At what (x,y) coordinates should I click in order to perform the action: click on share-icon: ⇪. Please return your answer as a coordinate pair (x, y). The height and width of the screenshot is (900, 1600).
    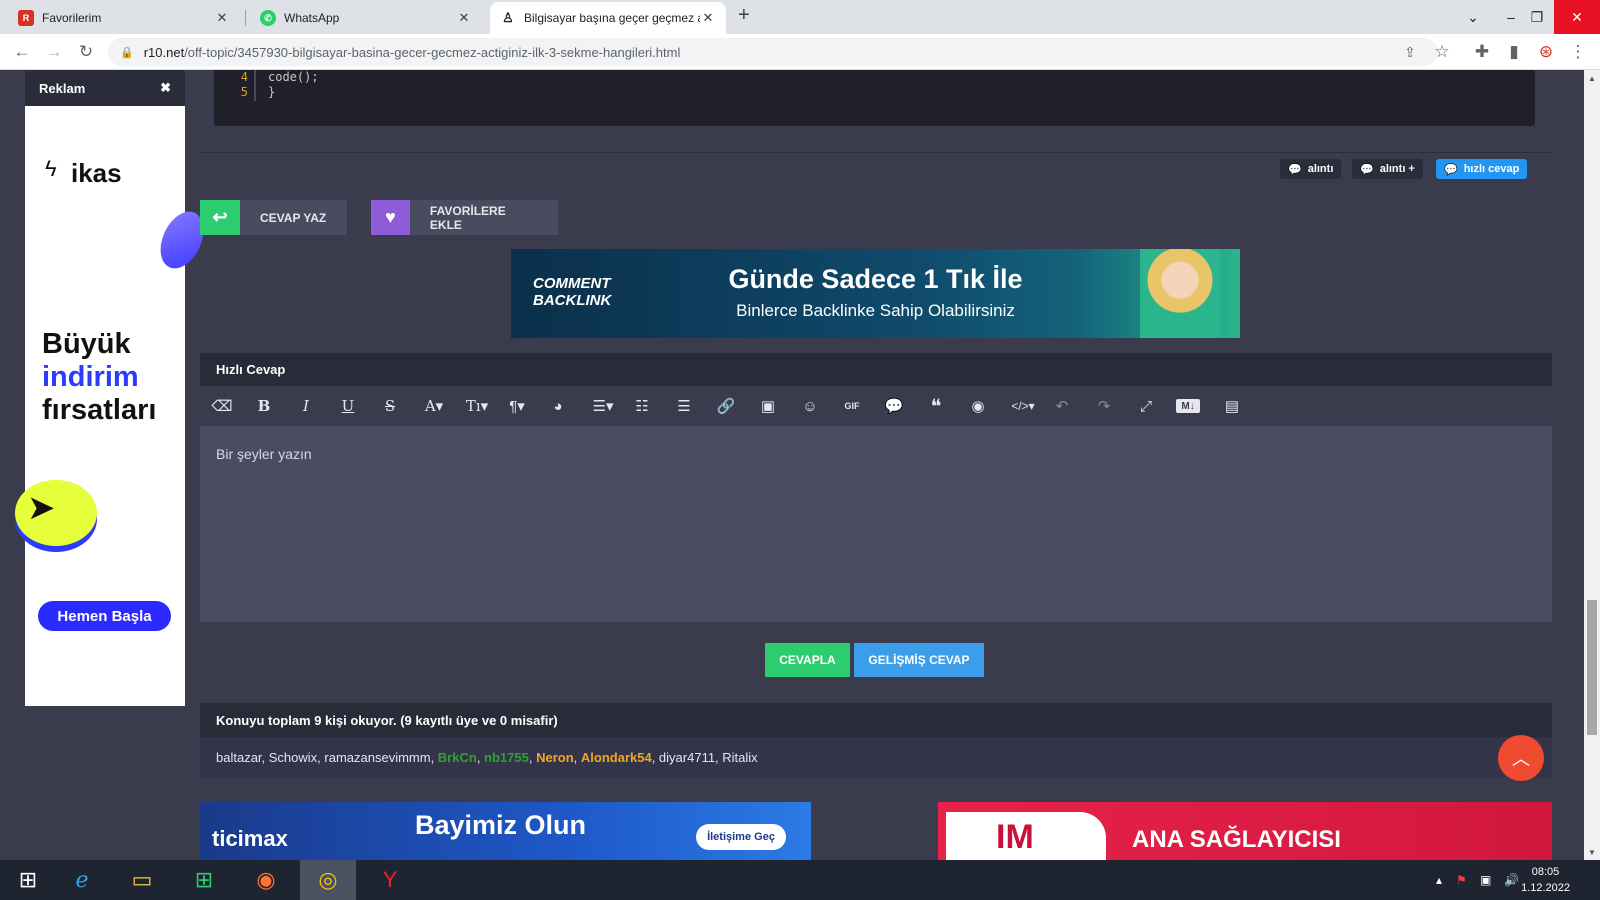
    Looking at the image, I should click on (1410, 52).